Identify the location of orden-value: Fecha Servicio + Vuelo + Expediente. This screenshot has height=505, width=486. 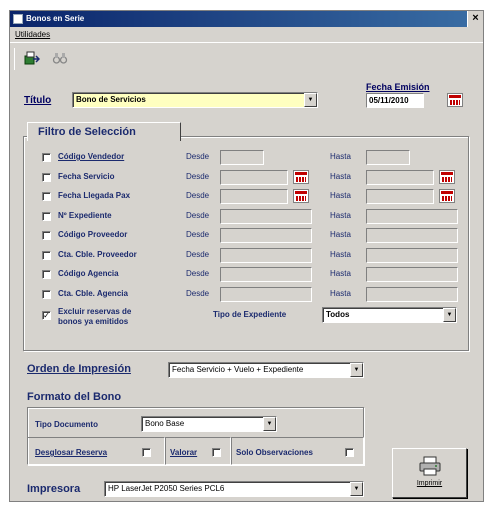
(238, 369).